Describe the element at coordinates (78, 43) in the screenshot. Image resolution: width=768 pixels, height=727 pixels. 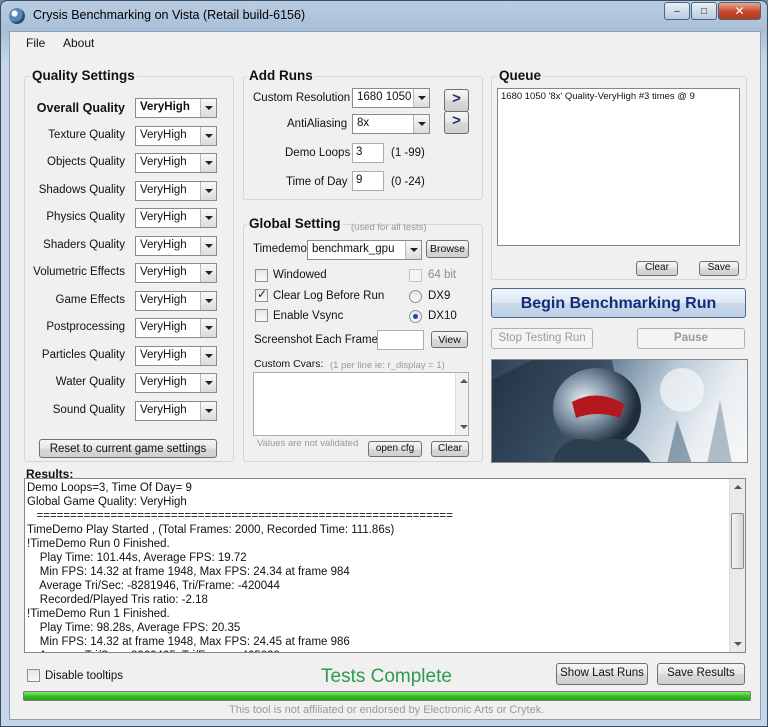
I see `menu-about: About` at that location.